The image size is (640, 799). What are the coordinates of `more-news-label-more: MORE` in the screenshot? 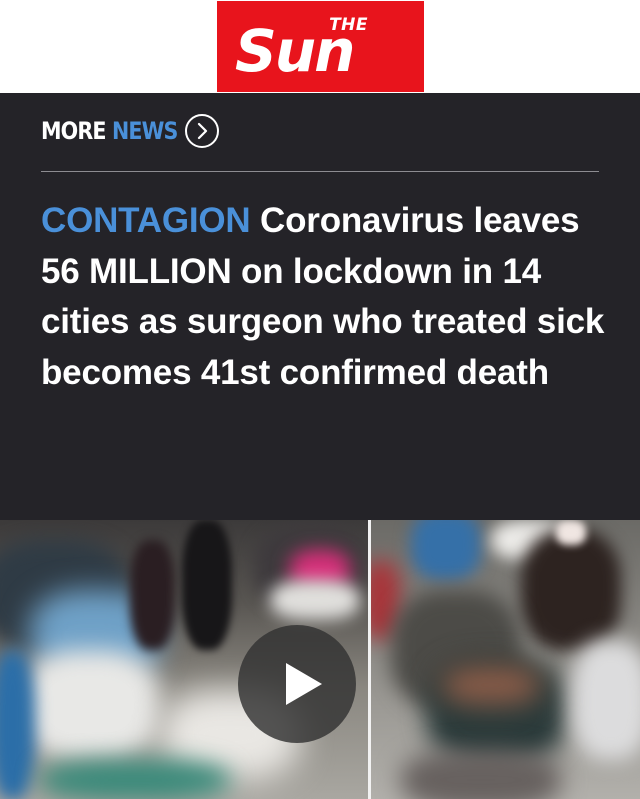 It's located at (74, 131).